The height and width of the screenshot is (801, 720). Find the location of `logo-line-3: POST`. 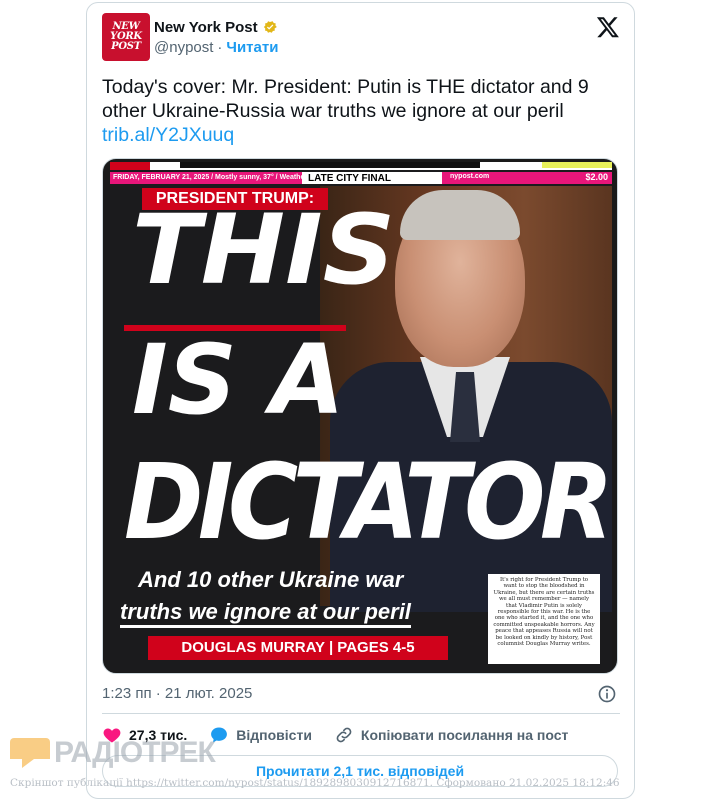

logo-line-3: POST is located at coordinates (126, 46).